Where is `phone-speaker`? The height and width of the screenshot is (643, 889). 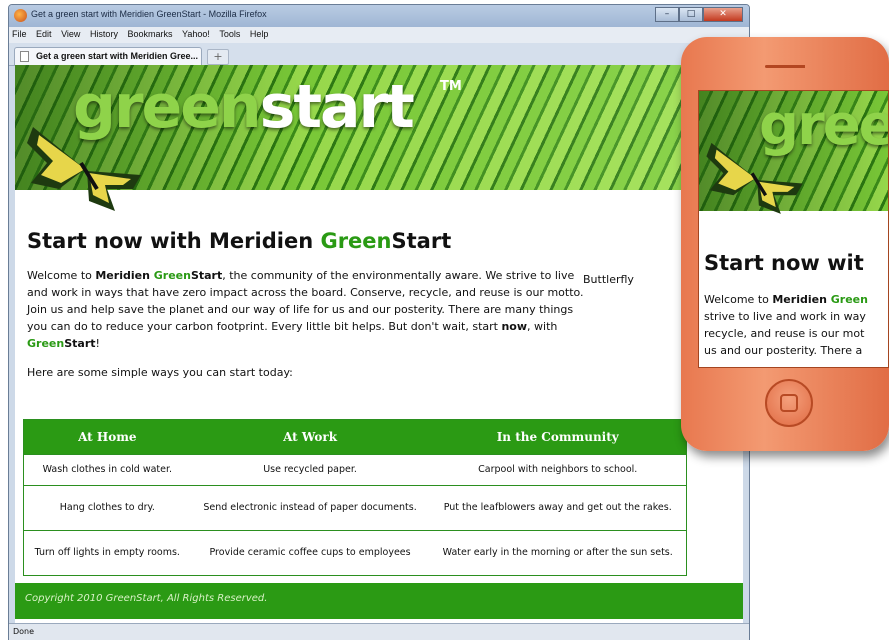 phone-speaker is located at coordinates (785, 66).